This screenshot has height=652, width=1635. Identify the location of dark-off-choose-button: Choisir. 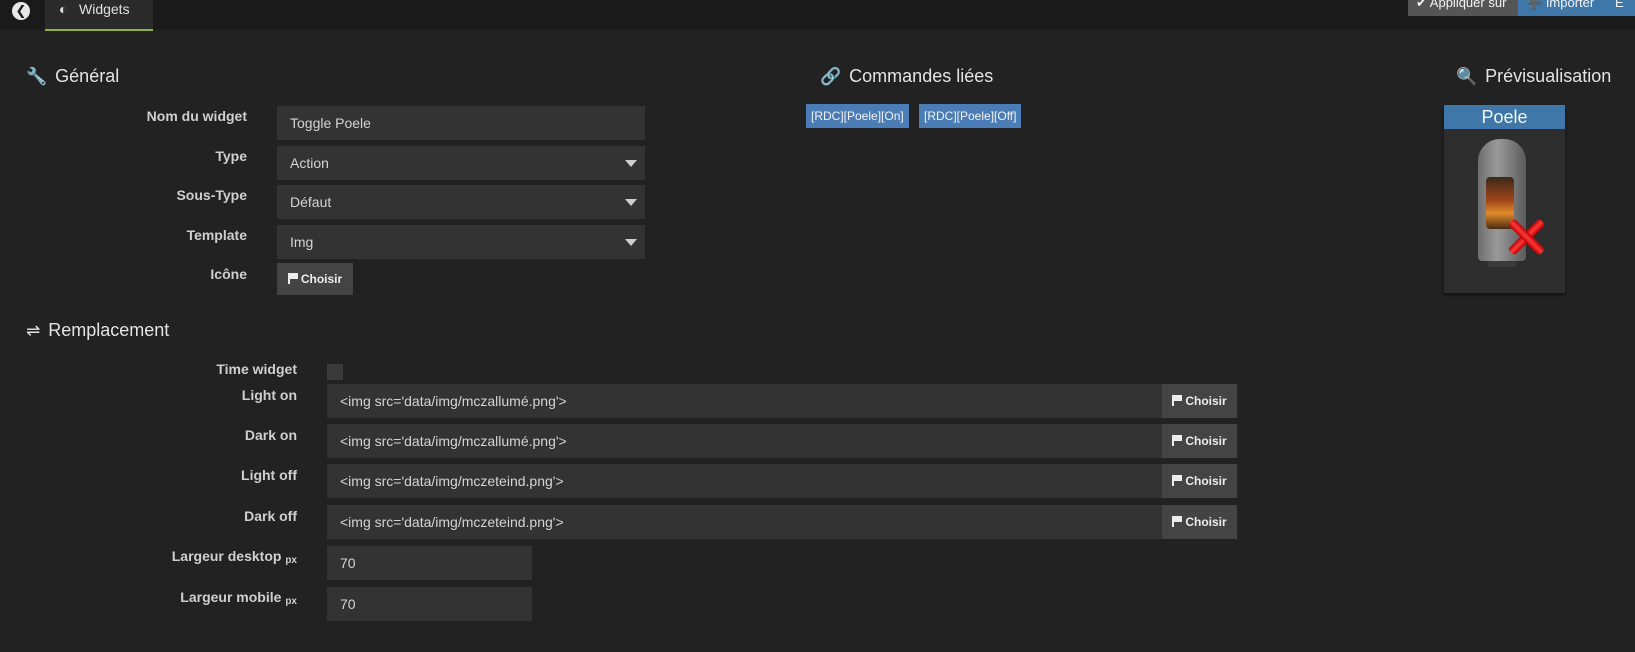
(1199, 522).